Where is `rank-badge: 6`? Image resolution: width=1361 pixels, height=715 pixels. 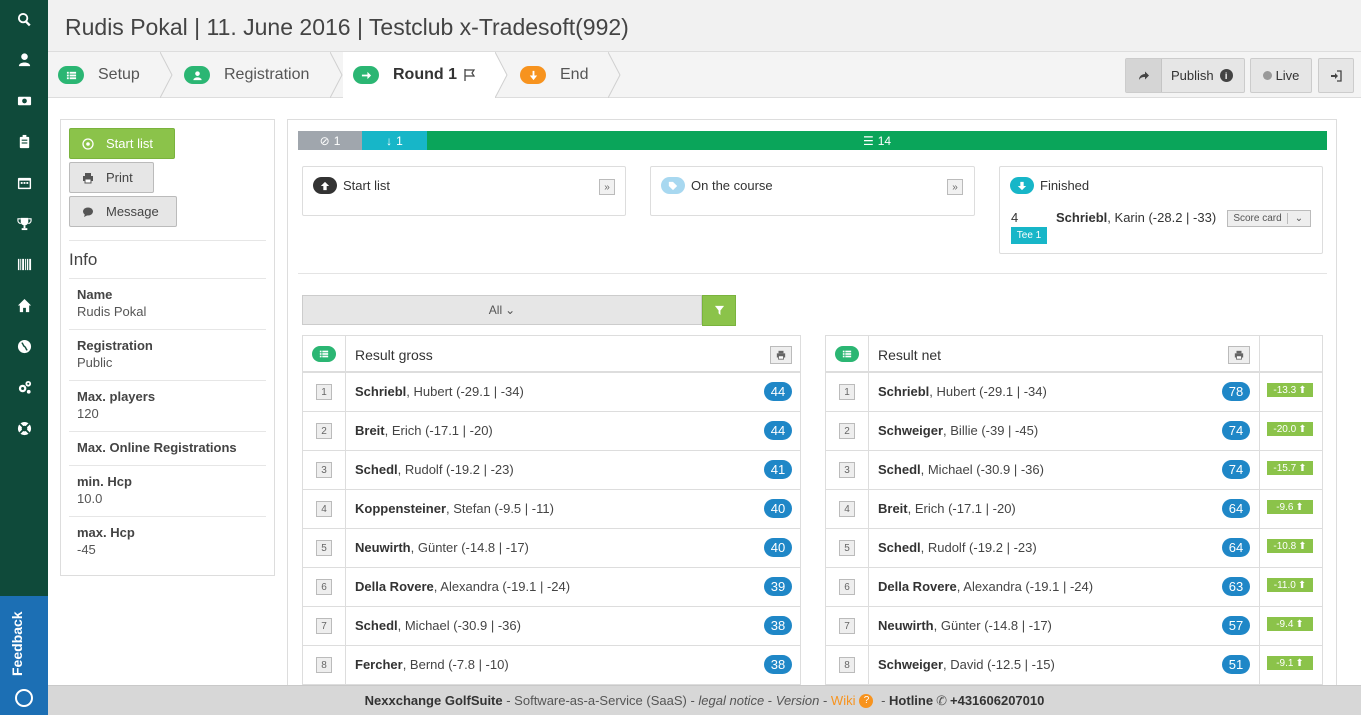
rank-badge: 6 is located at coordinates (324, 587).